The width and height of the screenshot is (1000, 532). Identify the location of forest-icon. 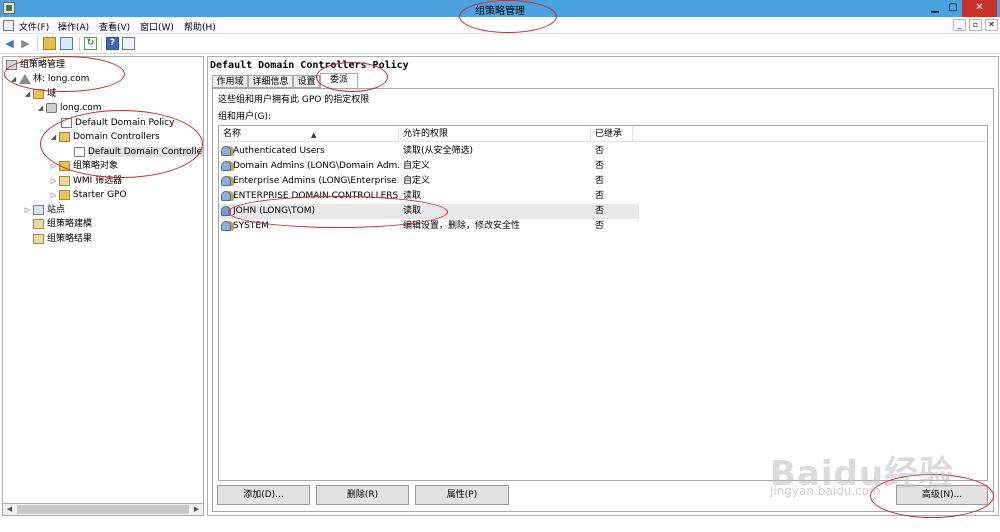
(25, 79).